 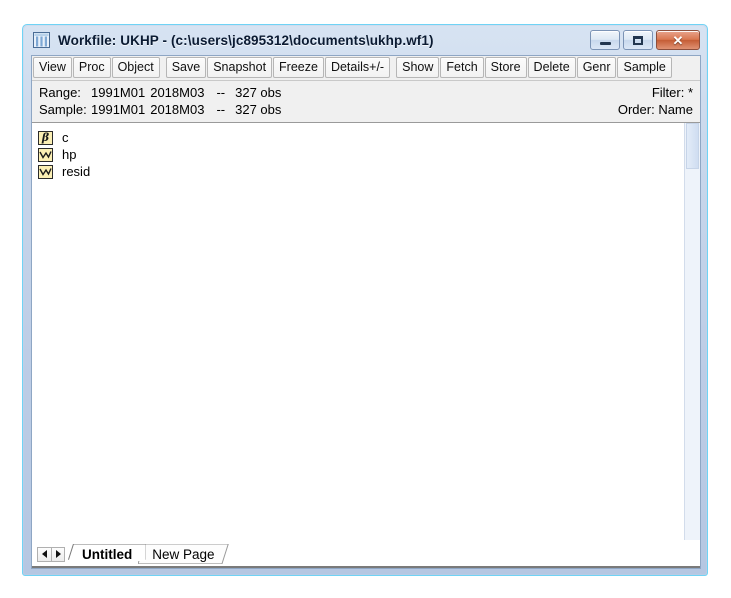 I want to click on delete-button: Delete, so click(x=551, y=67).